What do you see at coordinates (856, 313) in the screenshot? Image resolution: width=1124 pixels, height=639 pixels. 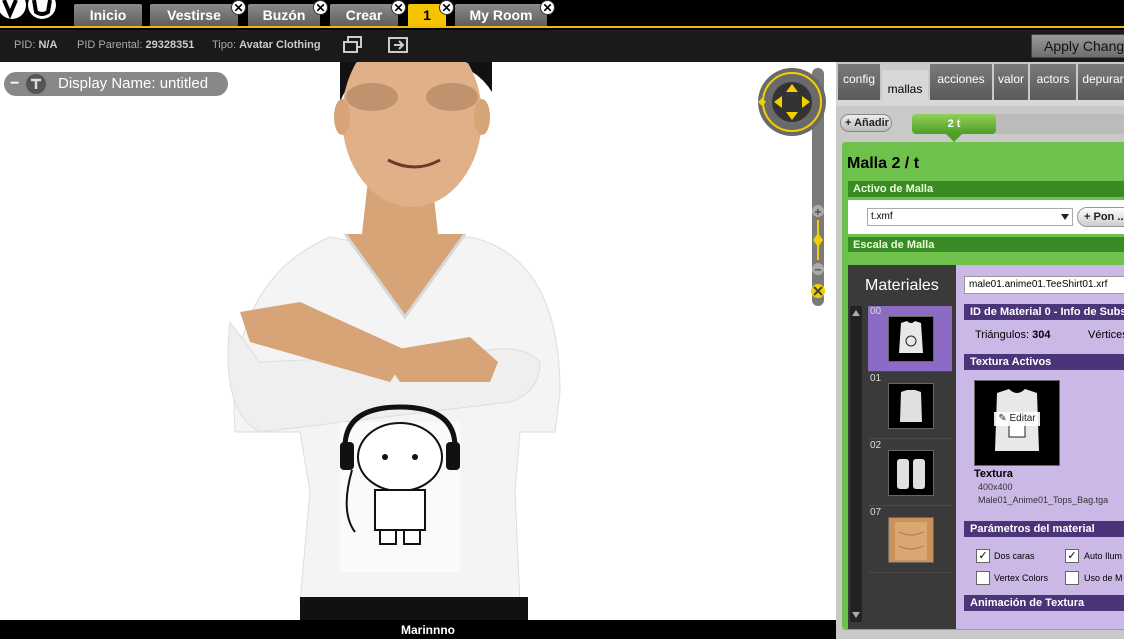 I see `scroll-up-icon` at bounding box center [856, 313].